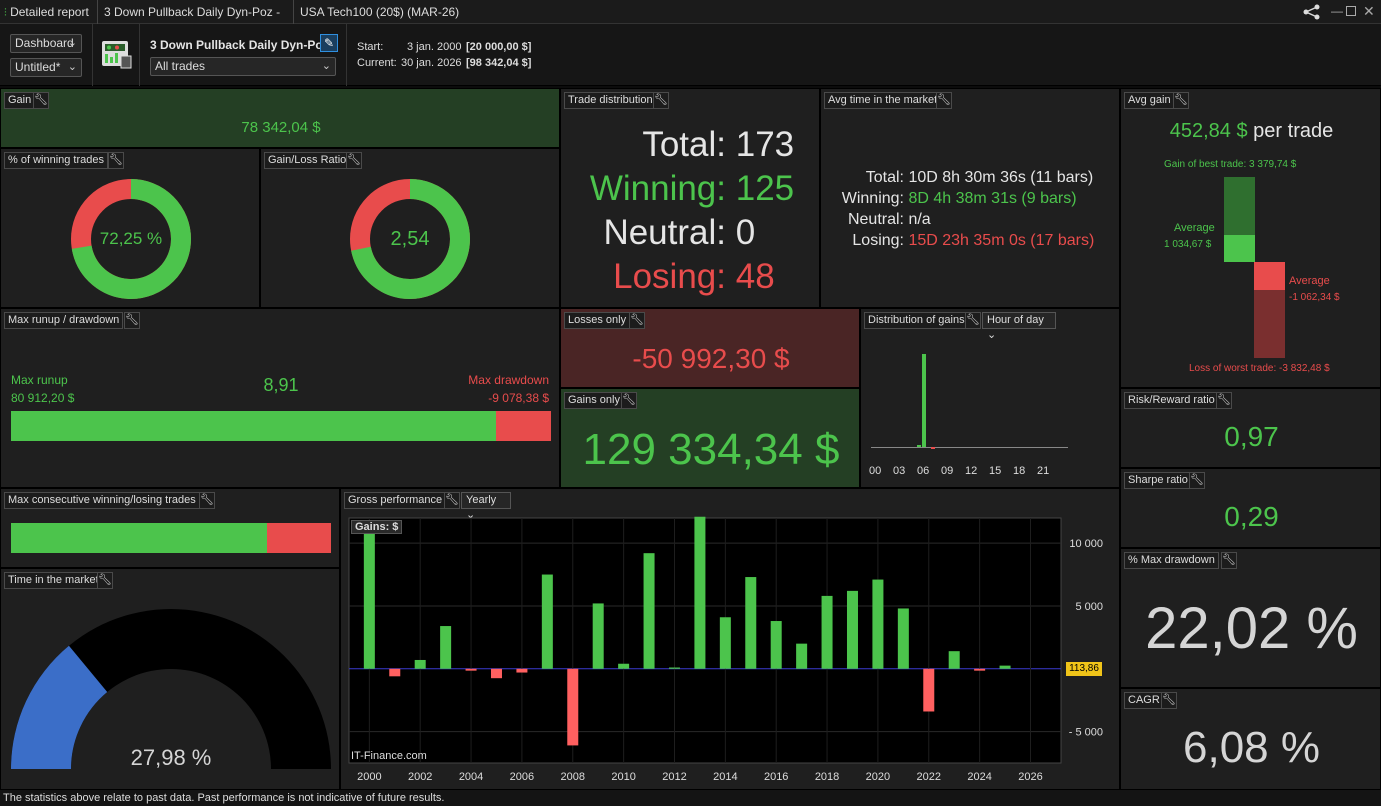  I want to click on sharpe-value: 0,29, so click(1251, 516).